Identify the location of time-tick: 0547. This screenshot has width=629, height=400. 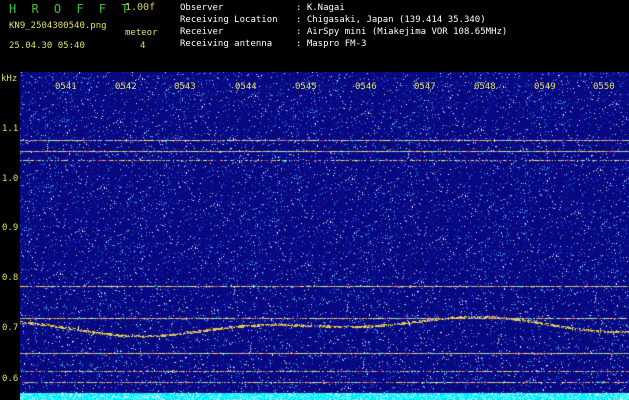
(425, 87).